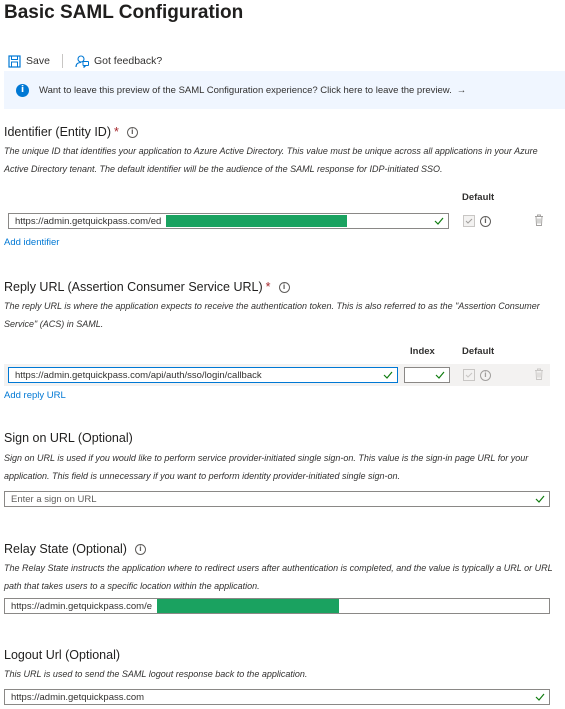 The width and height of the screenshot is (565, 709). Describe the element at coordinates (54, 499) in the screenshot. I see `signon-placeholder: Enter a sign on URL` at that location.